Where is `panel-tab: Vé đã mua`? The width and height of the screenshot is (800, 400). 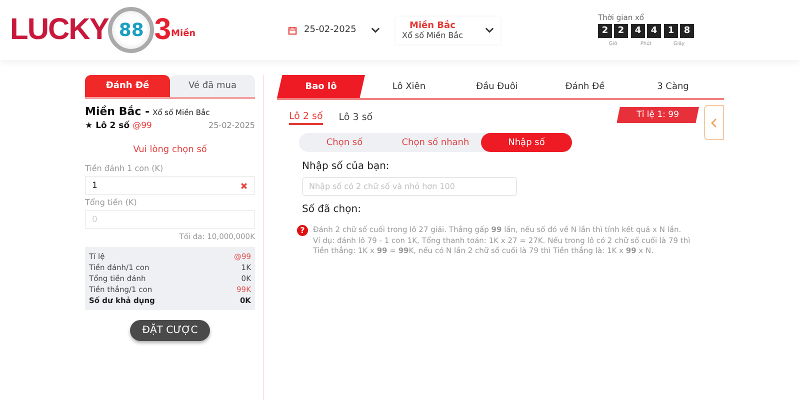 panel-tab: Vé đã mua is located at coordinates (212, 86).